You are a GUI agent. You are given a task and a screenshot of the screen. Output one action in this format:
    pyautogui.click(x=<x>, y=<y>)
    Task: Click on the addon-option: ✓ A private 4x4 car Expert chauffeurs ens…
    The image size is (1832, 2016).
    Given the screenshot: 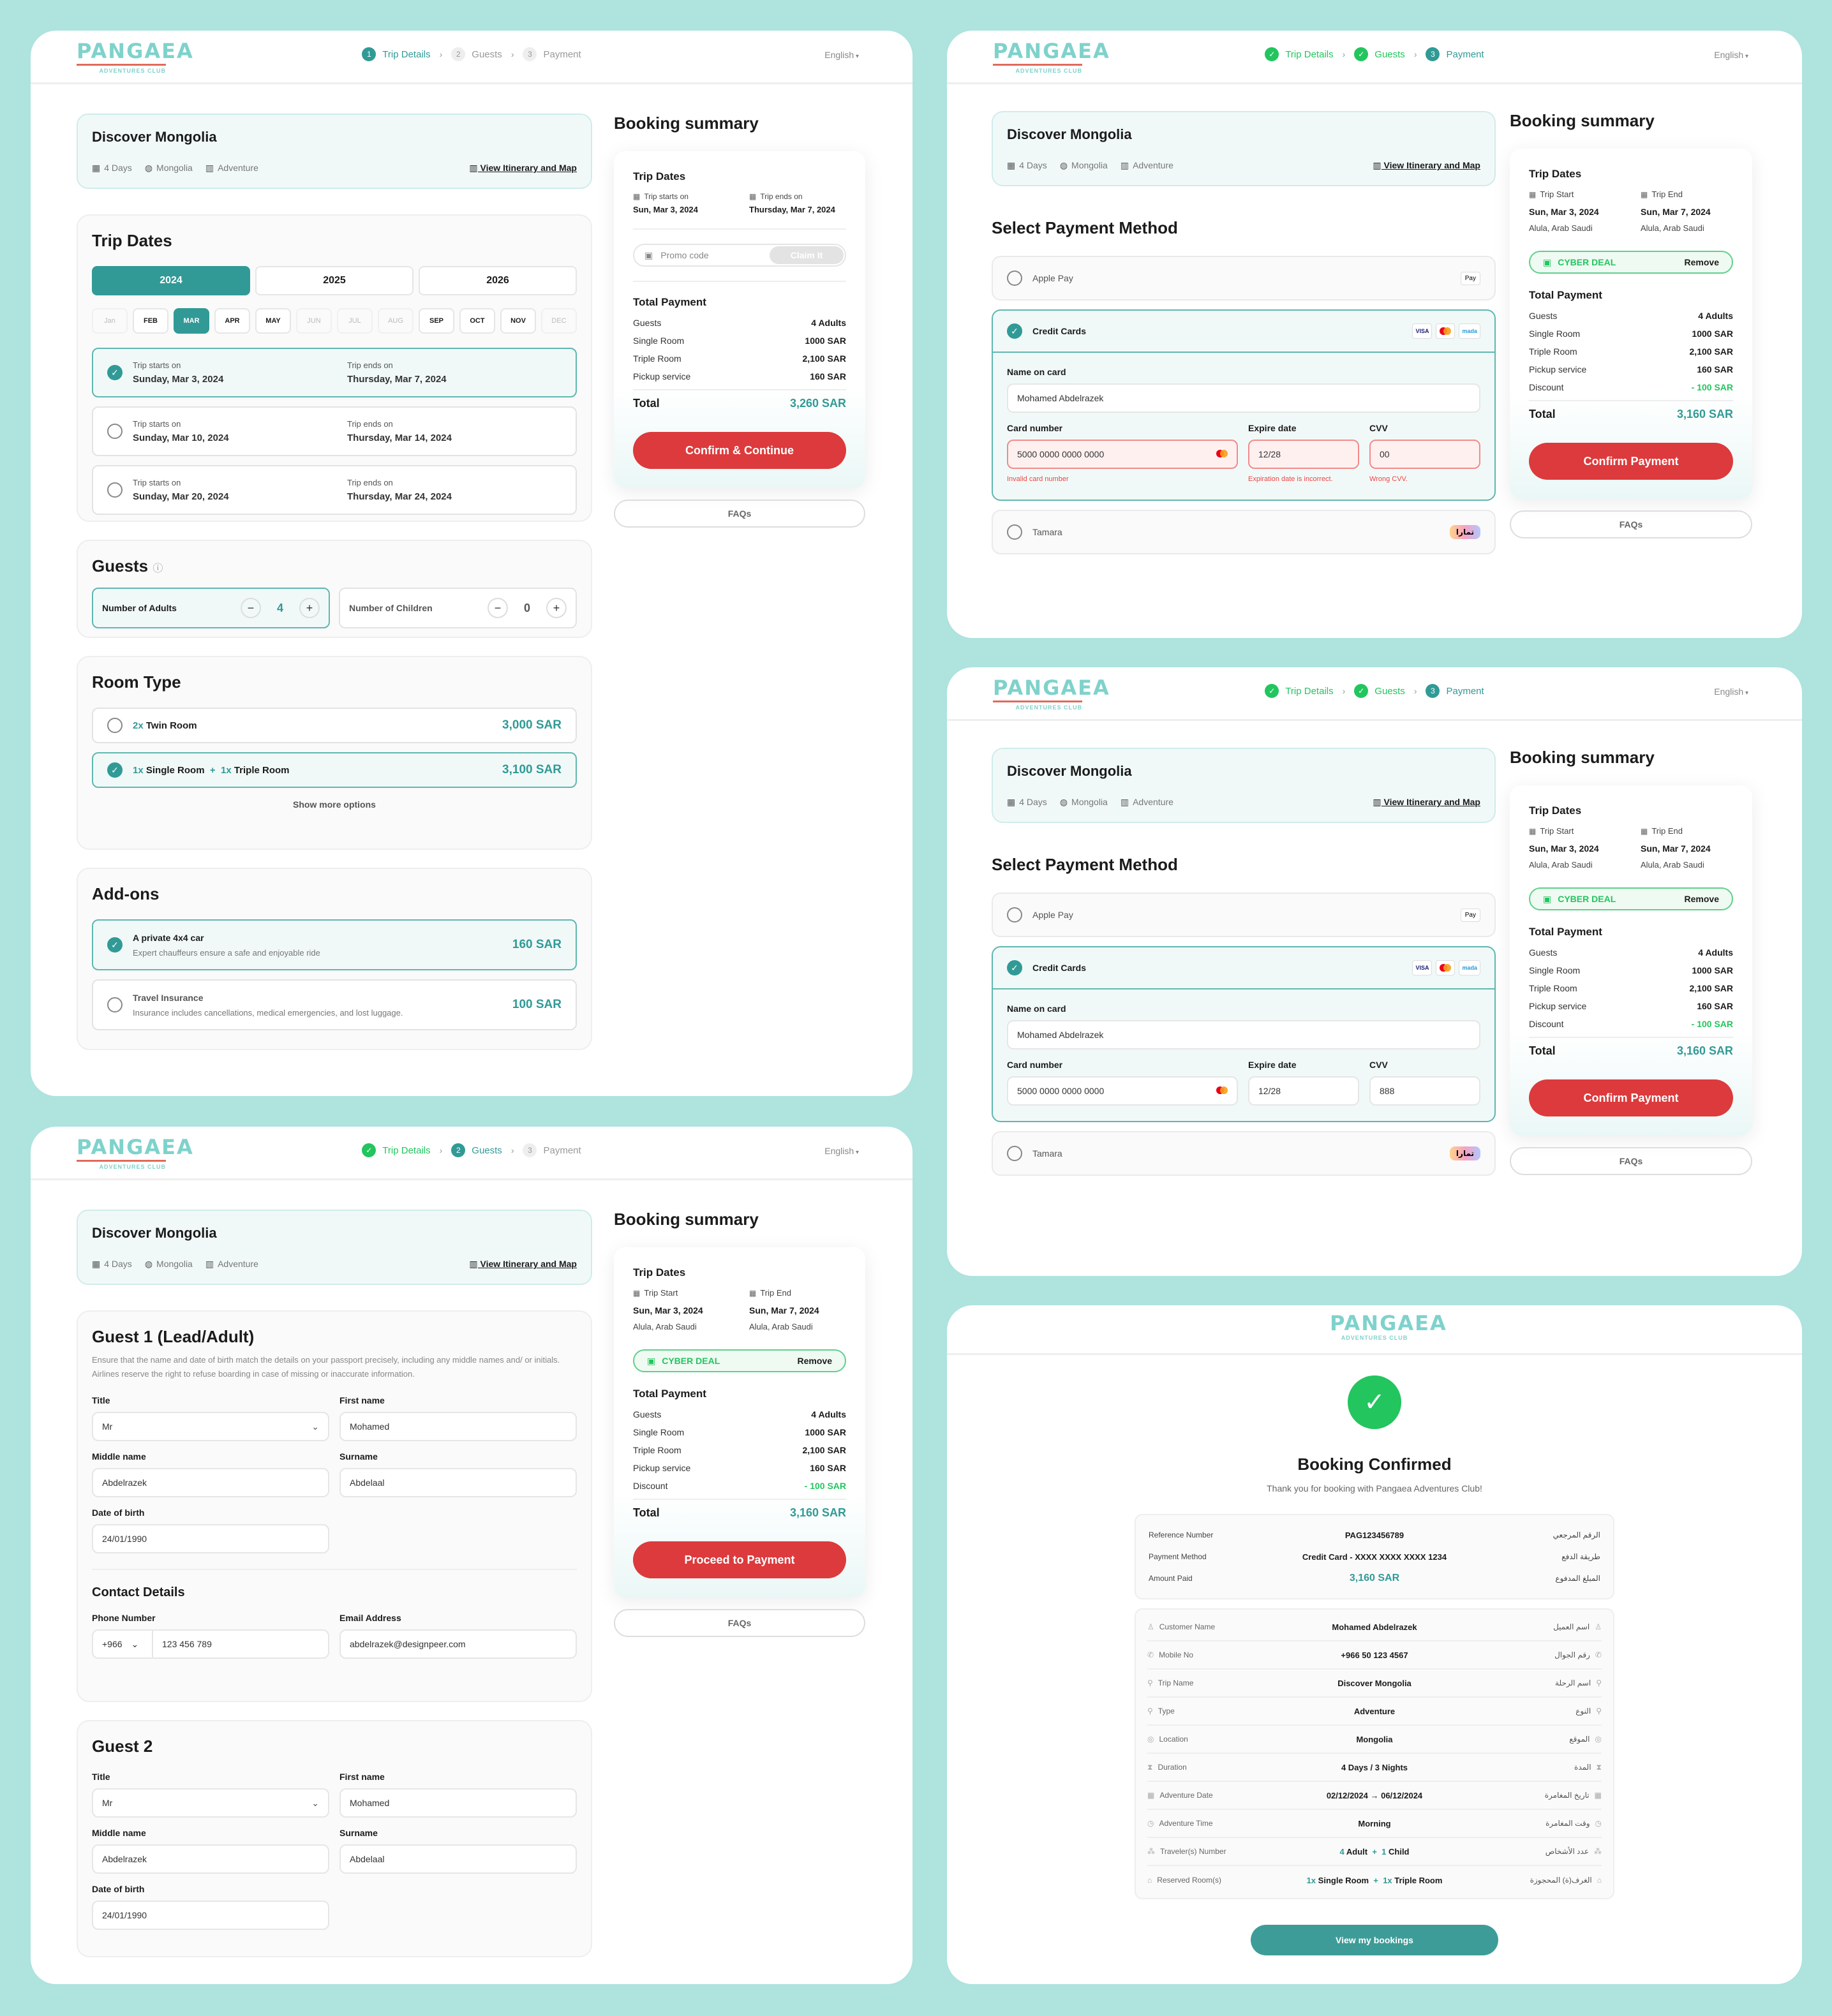 What is the action you would take?
    pyautogui.click(x=334, y=944)
    